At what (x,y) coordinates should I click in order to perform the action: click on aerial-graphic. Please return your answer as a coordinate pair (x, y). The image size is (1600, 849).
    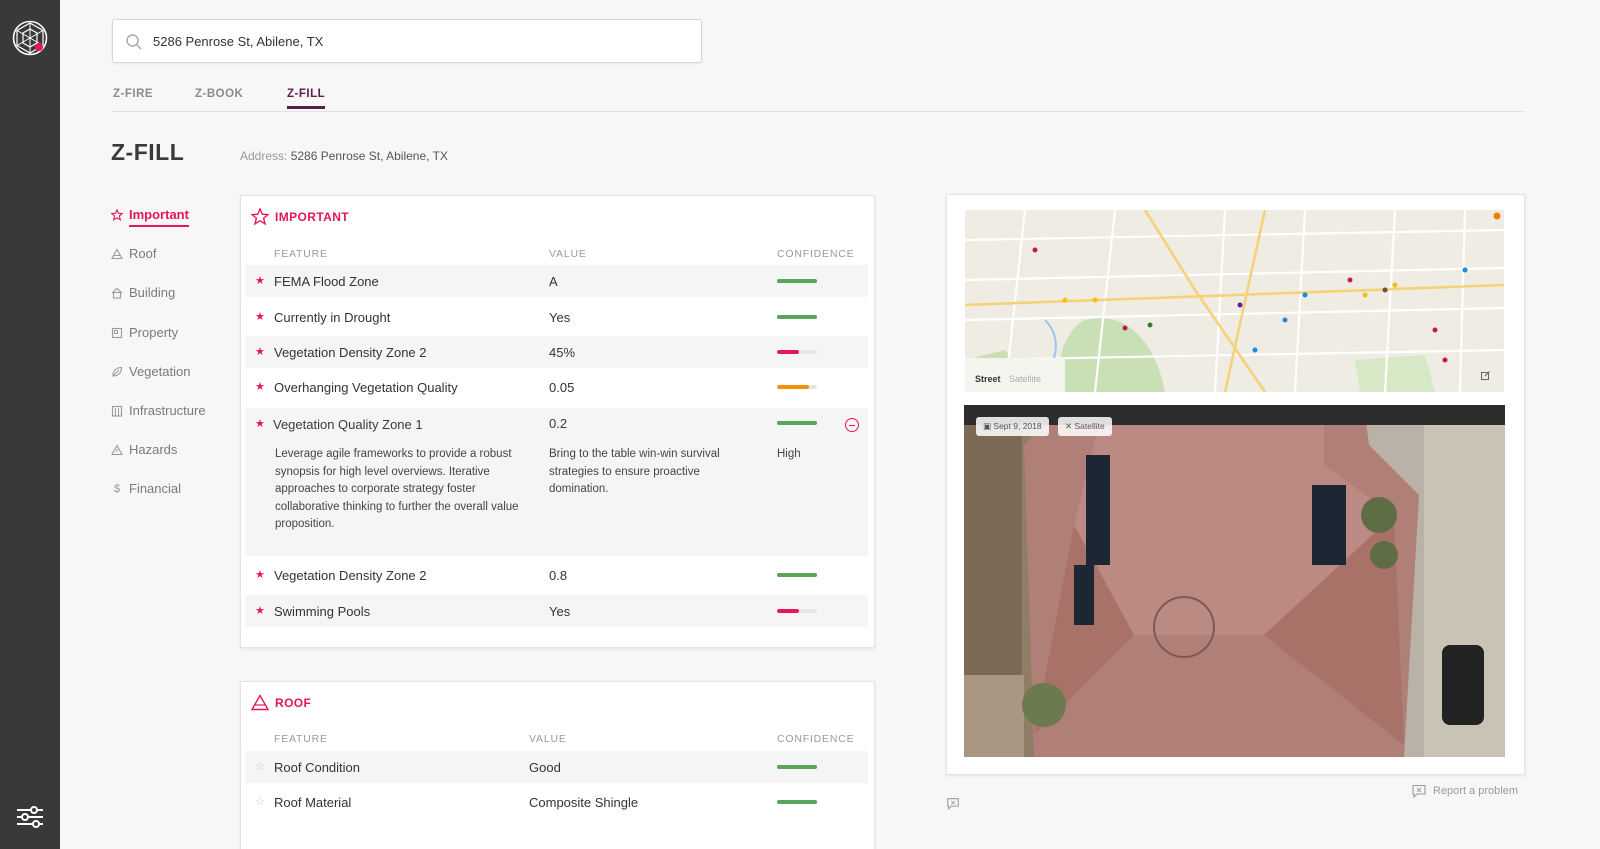
    Looking at the image, I should click on (1234, 581).